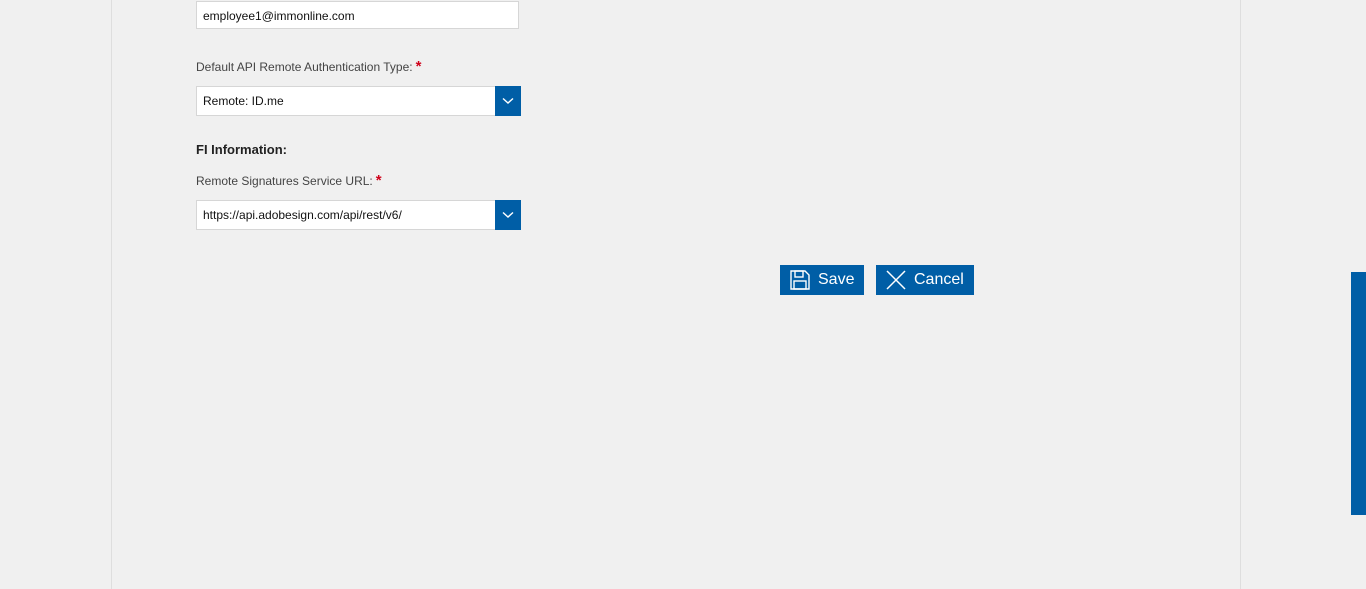 The width and height of the screenshot is (1366, 589). I want to click on signatures-url-select: https://api.adobesign.com/api/rest/v6/, so click(358, 215).